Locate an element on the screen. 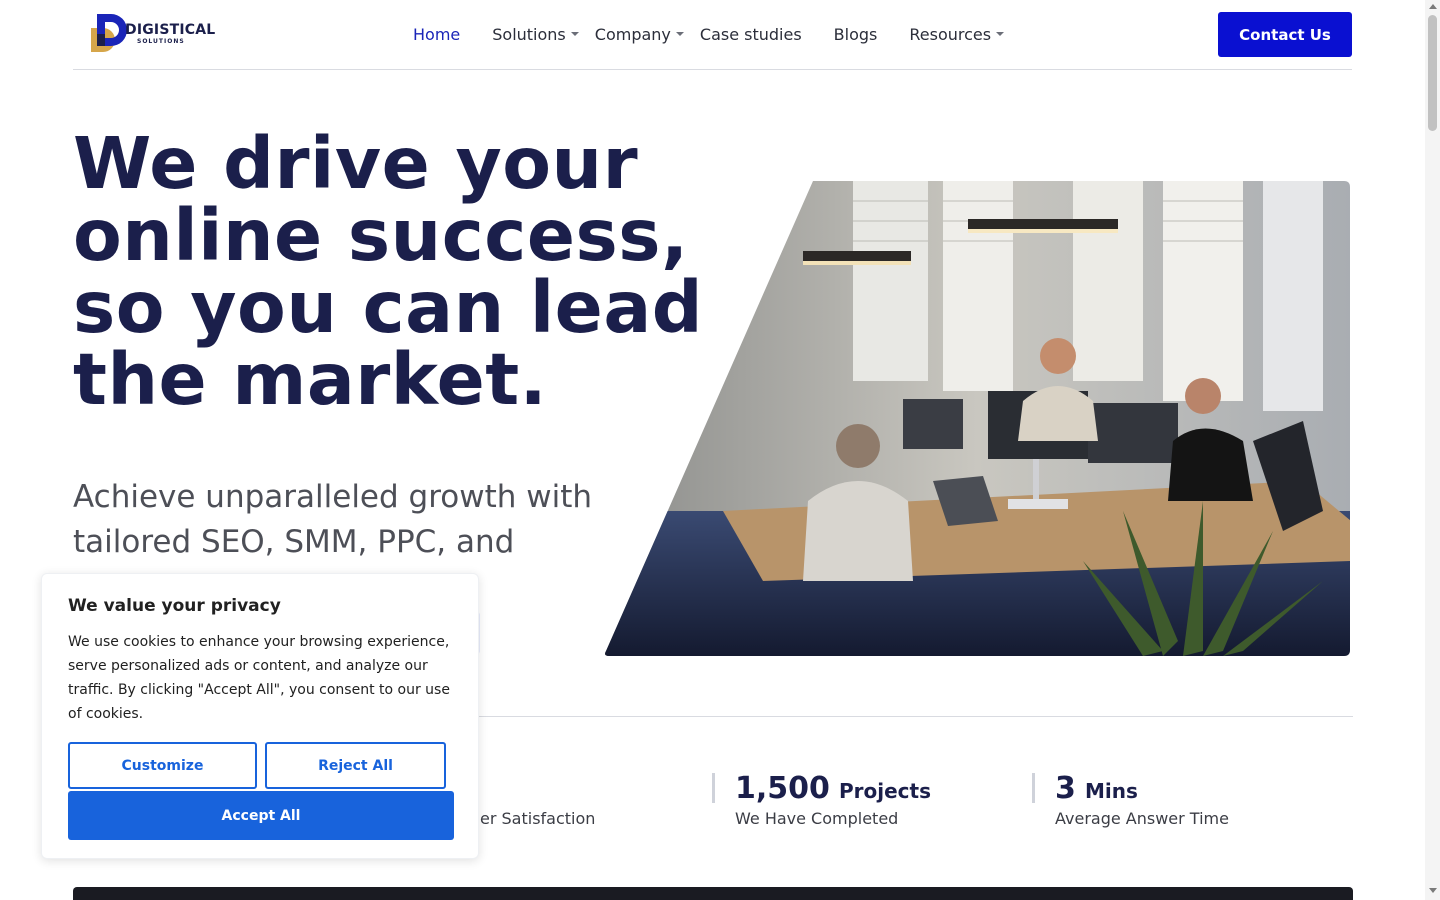 This screenshot has width=1440, height=900. brand-logo: DIGISTICAL SOLUTIONS is located at coordinates (156, 34).